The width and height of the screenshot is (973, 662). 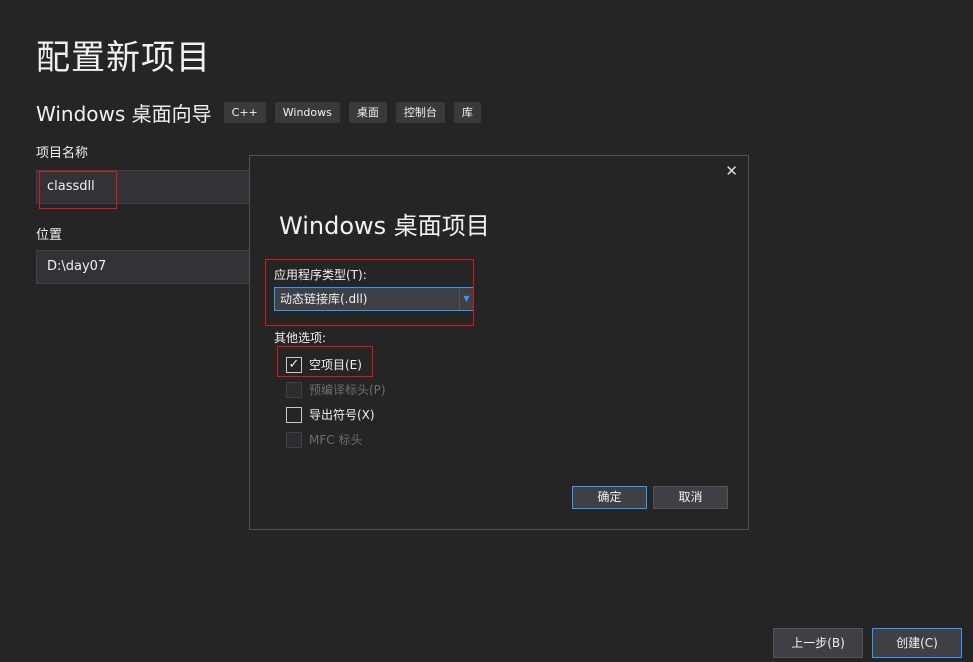 What do you see at coordinates (347, 390) in the screenshot?
I see `option-label: 预编译标头(P)` at bounding box center [347, 390].